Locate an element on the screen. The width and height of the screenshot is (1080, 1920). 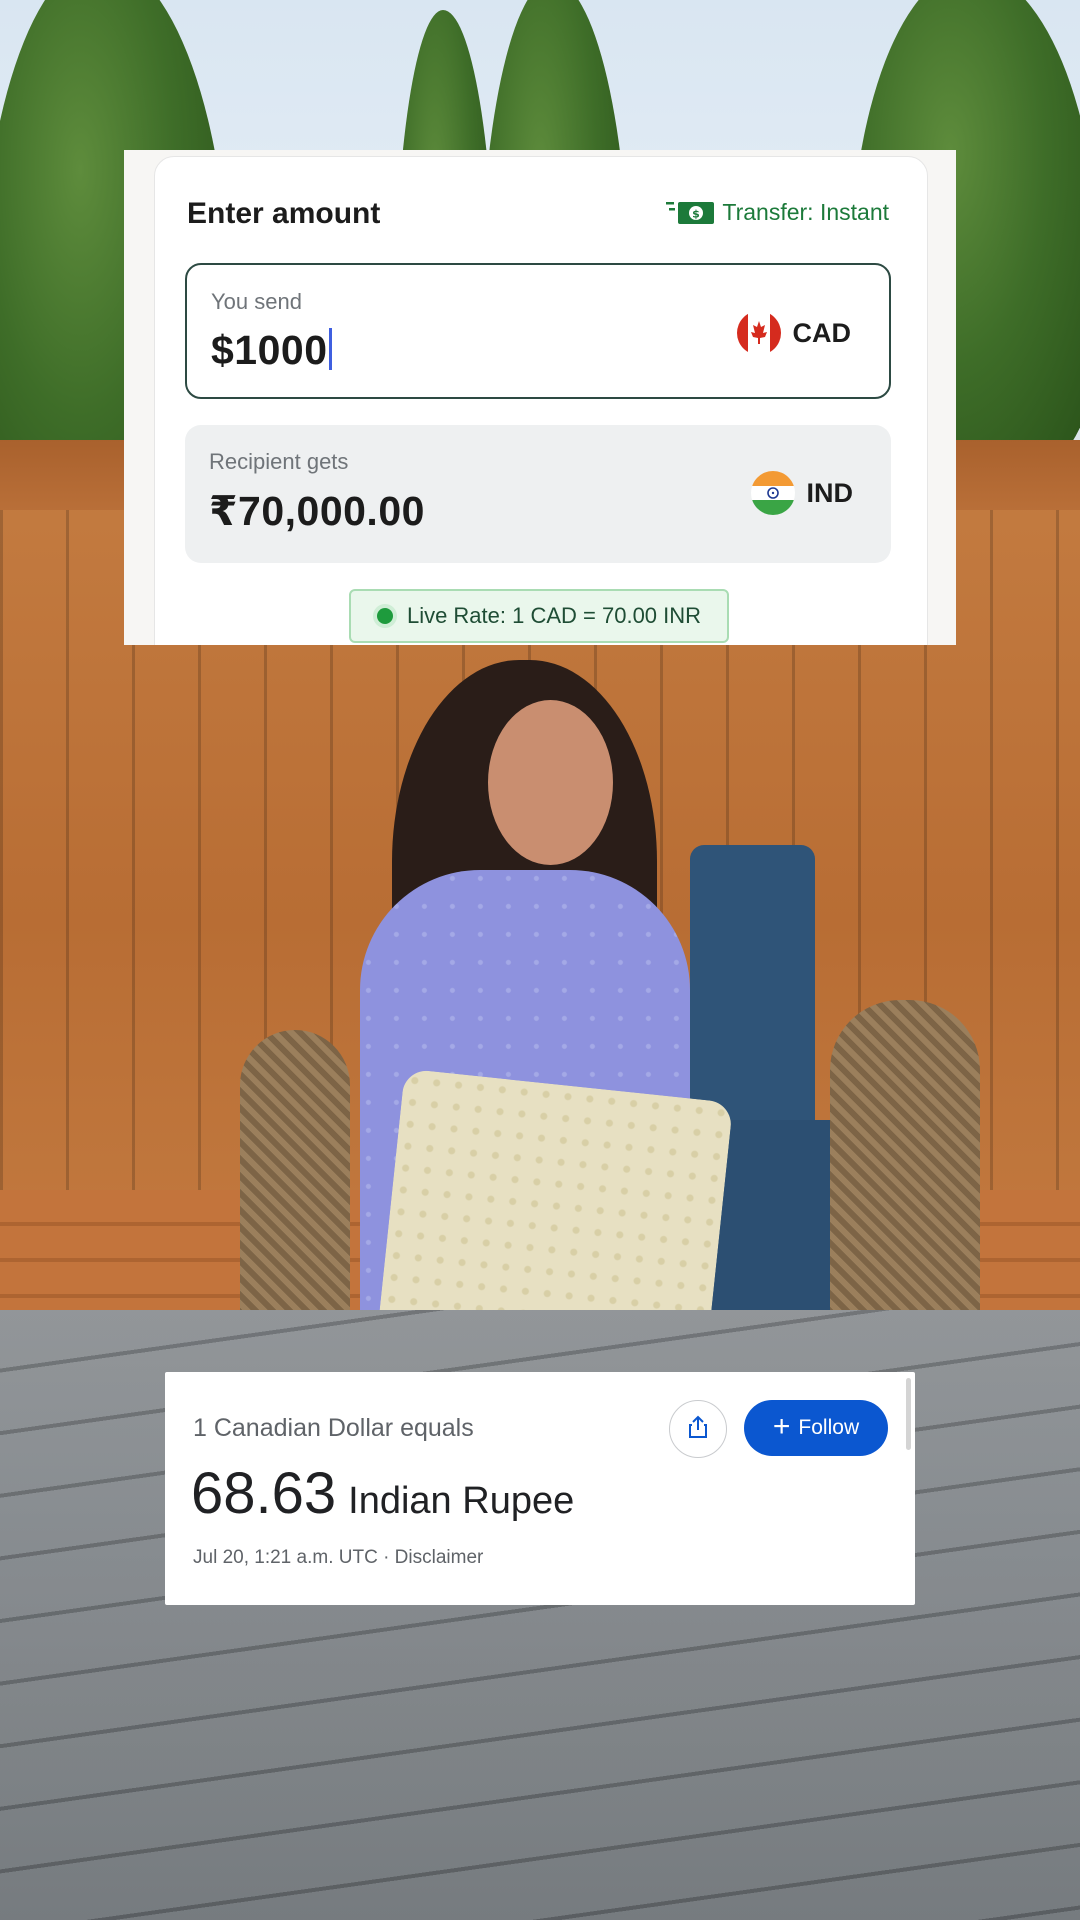
share-icon is located at coordinates (698, 1429).